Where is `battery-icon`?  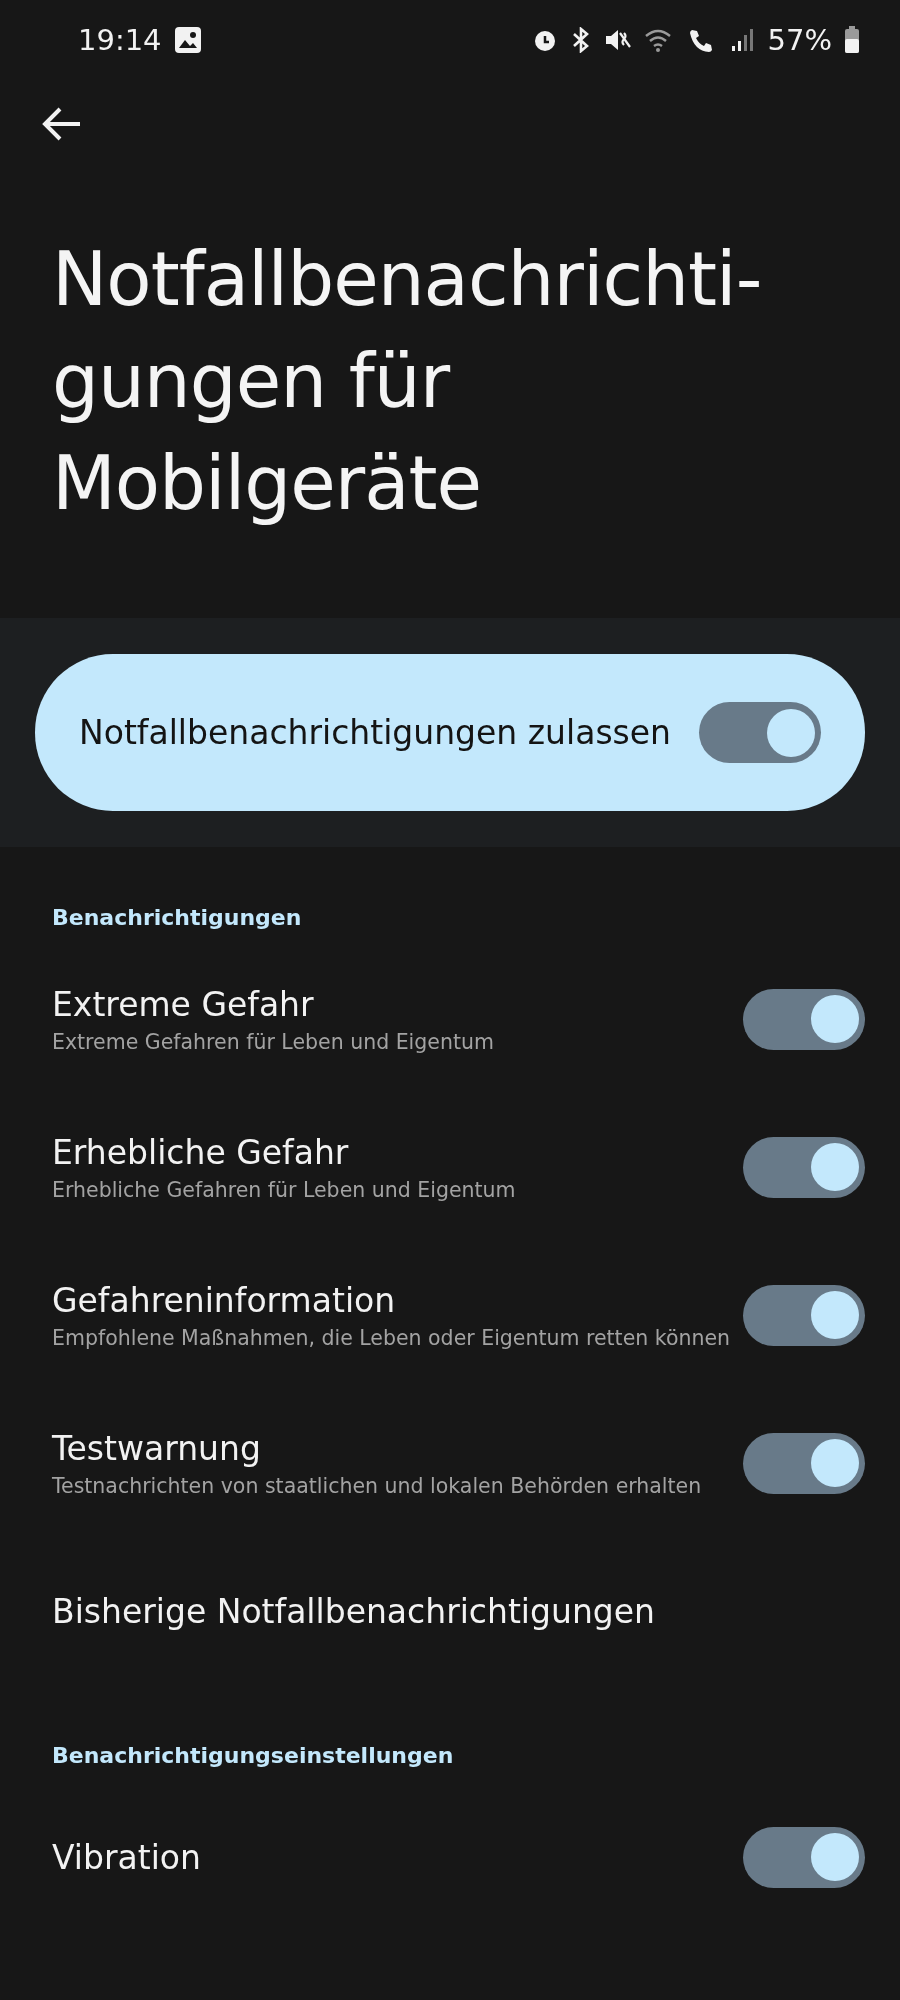 battery-icon is located at coordinates (852, 40).